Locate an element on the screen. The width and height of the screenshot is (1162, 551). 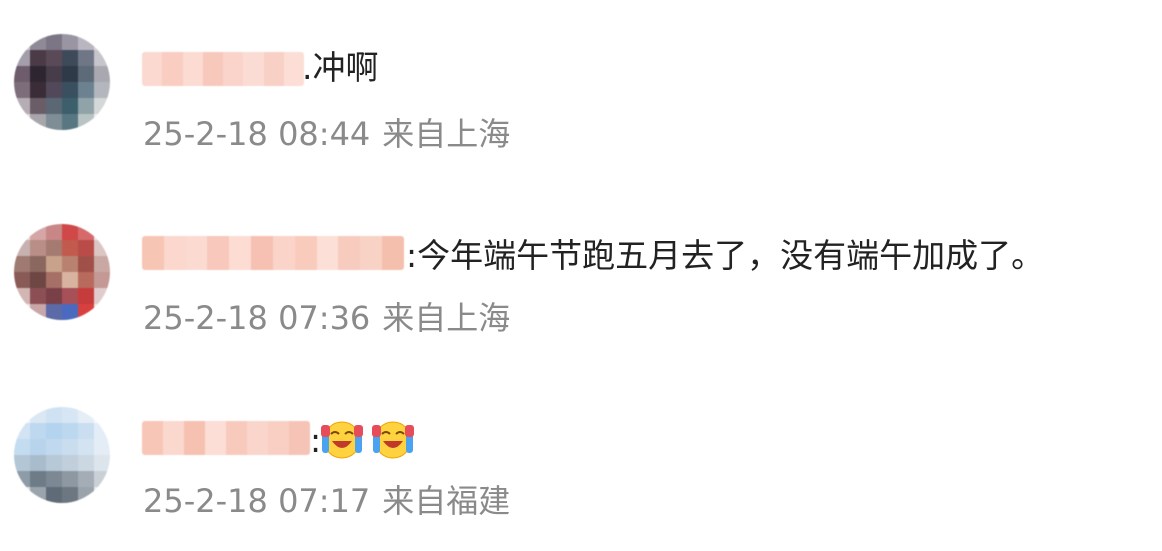
comment-meta: 25-2-18 07:36 来自上海 is located at coordinates (326, 318).